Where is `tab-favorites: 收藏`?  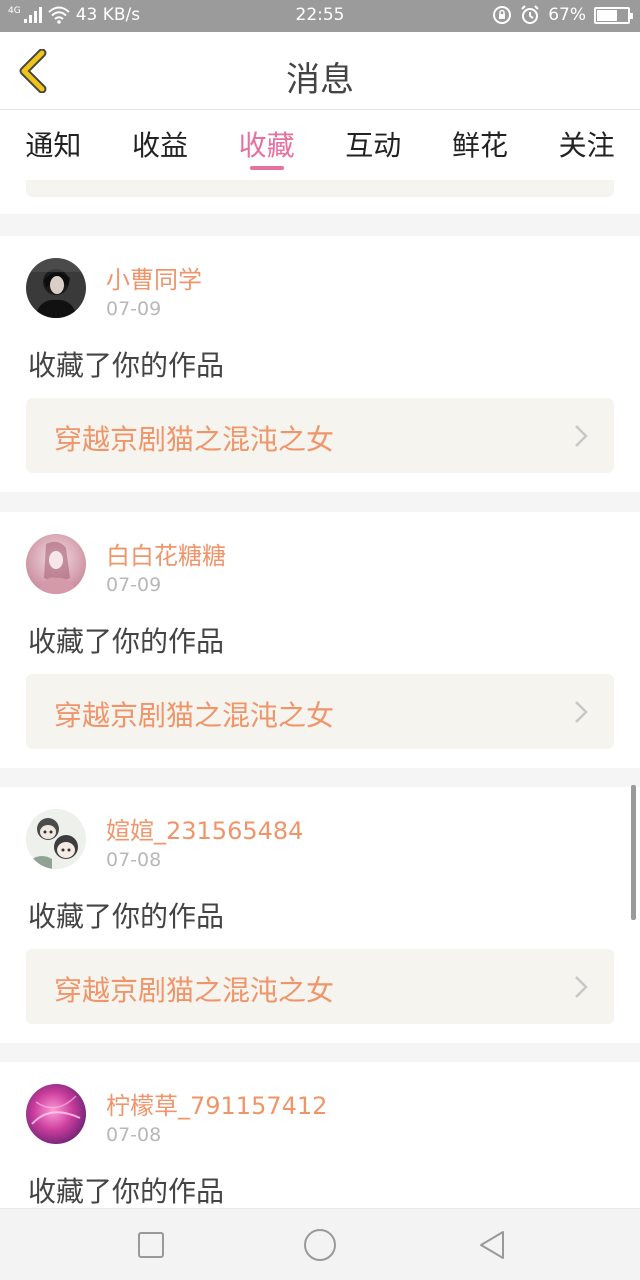 tab-favorites: 收藏 is located at coordinates (267, 145).